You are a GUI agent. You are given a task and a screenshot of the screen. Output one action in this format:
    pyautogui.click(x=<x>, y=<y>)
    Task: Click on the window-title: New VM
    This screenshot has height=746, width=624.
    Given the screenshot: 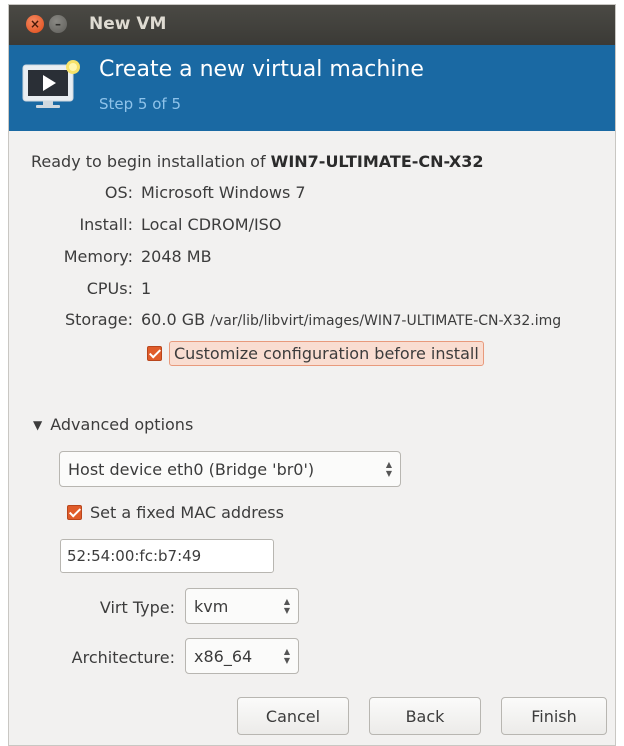 What is the action you would take?
    pyautogui.click(x=128, y=24)
    